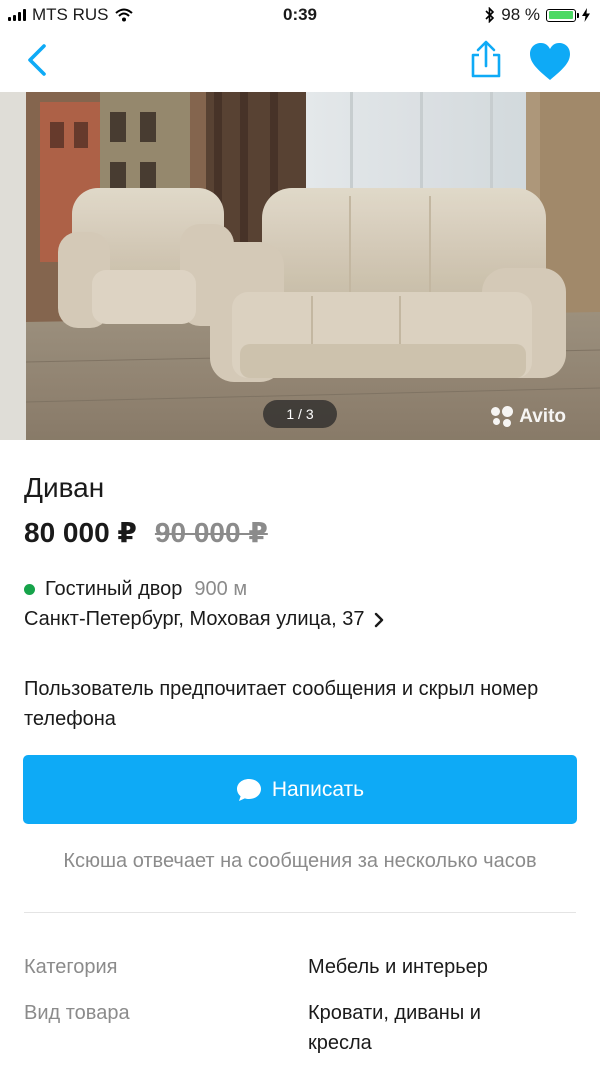  What do you see at coordinates (194, 619) in the screenshot?
I see `address-text: Санкт-Петербург, Моховая улица, 37` at bounding box center [194, 619].